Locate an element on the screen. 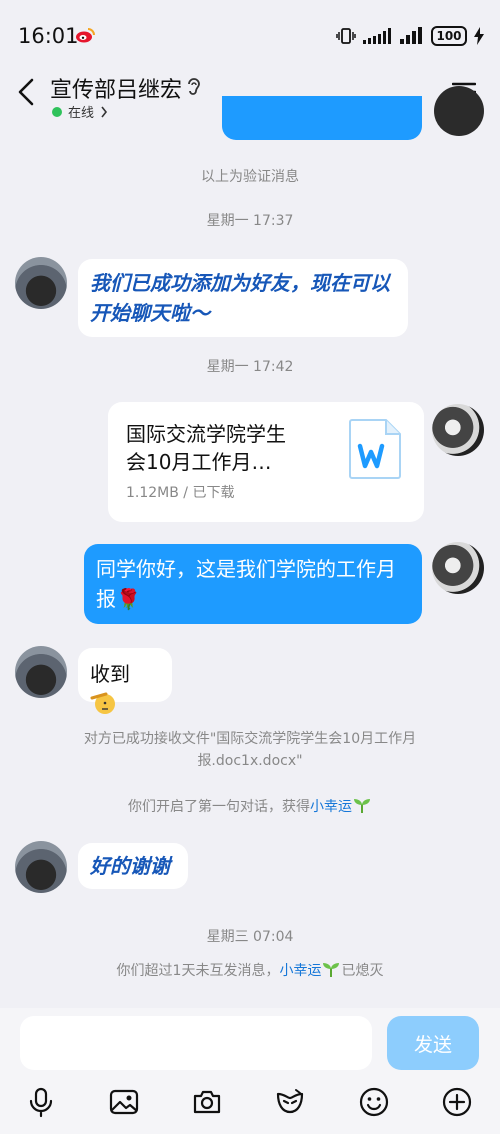 The image size is (500, 1134). message-bubble: 收到 is located at coordinates (125, 681).